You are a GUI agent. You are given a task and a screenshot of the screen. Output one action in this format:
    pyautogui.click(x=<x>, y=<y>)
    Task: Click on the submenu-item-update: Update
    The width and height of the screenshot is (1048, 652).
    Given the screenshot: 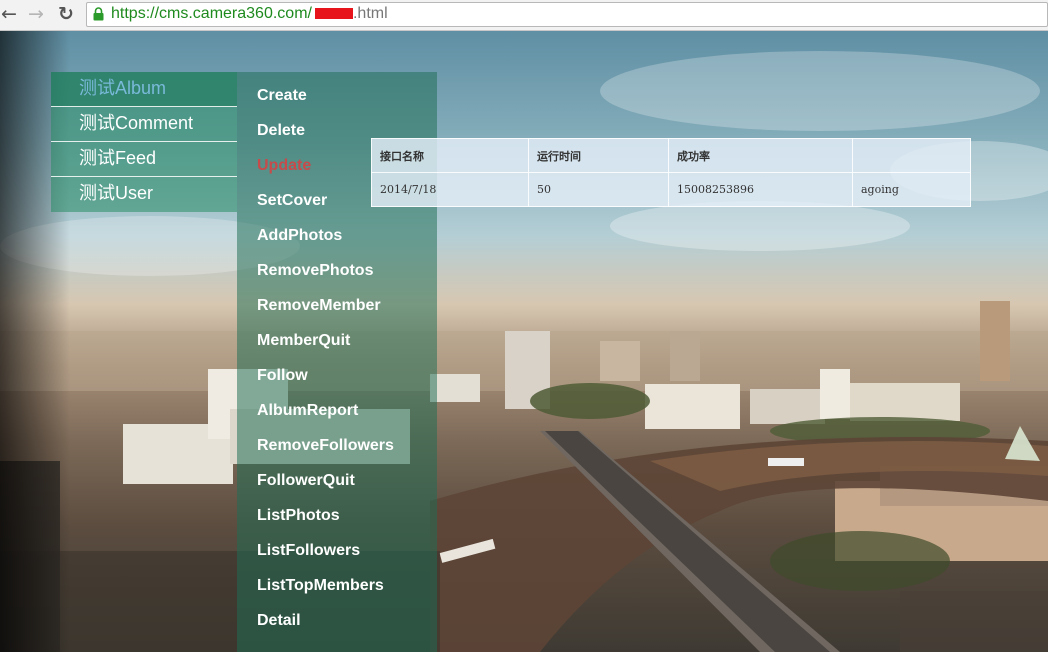 What is the action you would take?
    pyautogui.click(x=284, y=165)
    